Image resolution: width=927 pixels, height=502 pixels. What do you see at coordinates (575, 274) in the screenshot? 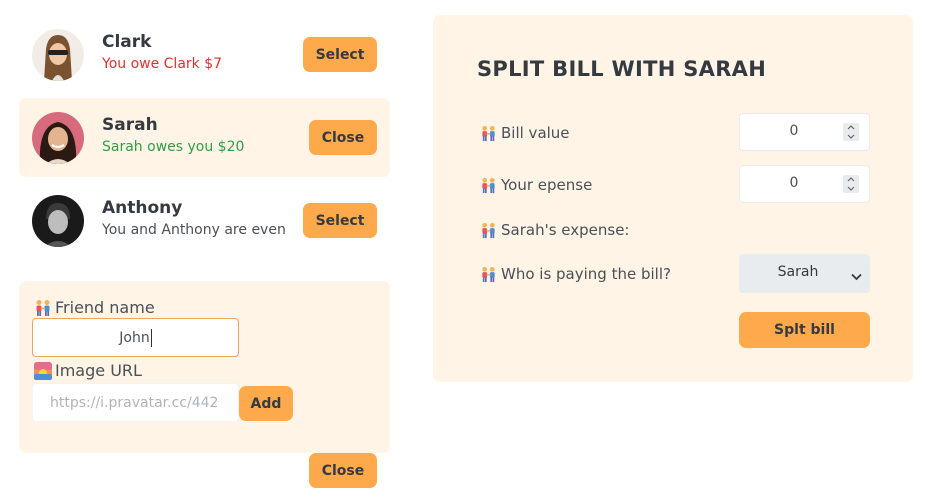
I see `payer-label: Who is paying the bill?` at bounding box center [575, 274].